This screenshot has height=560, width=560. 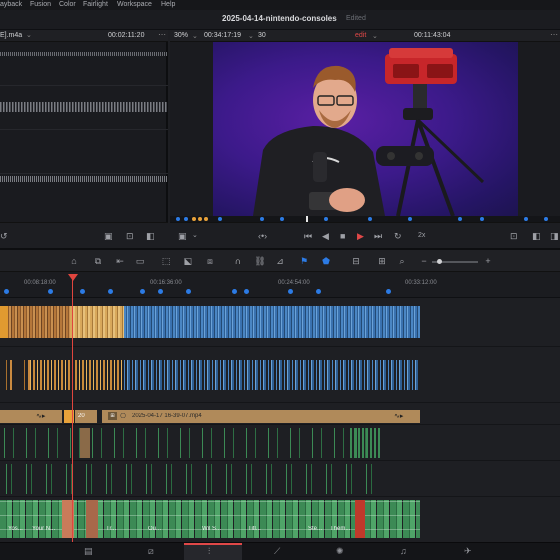 I want to click on playhead-handle, so click(x=73, y=277).